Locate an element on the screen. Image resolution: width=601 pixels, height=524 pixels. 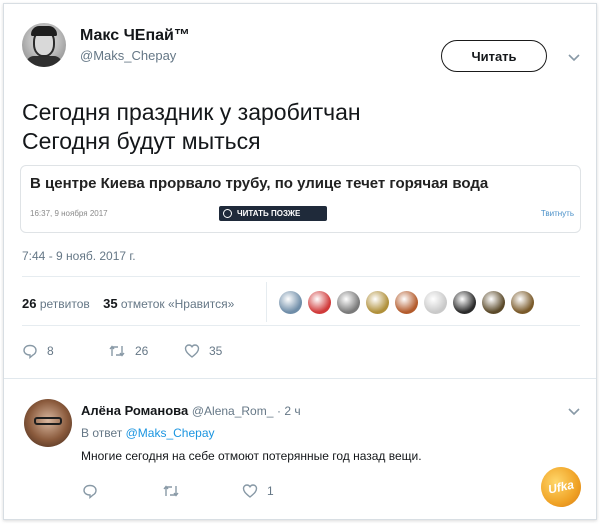
reply-author-handle: @Alena_Rom_ is located at coordinates (233, 411).